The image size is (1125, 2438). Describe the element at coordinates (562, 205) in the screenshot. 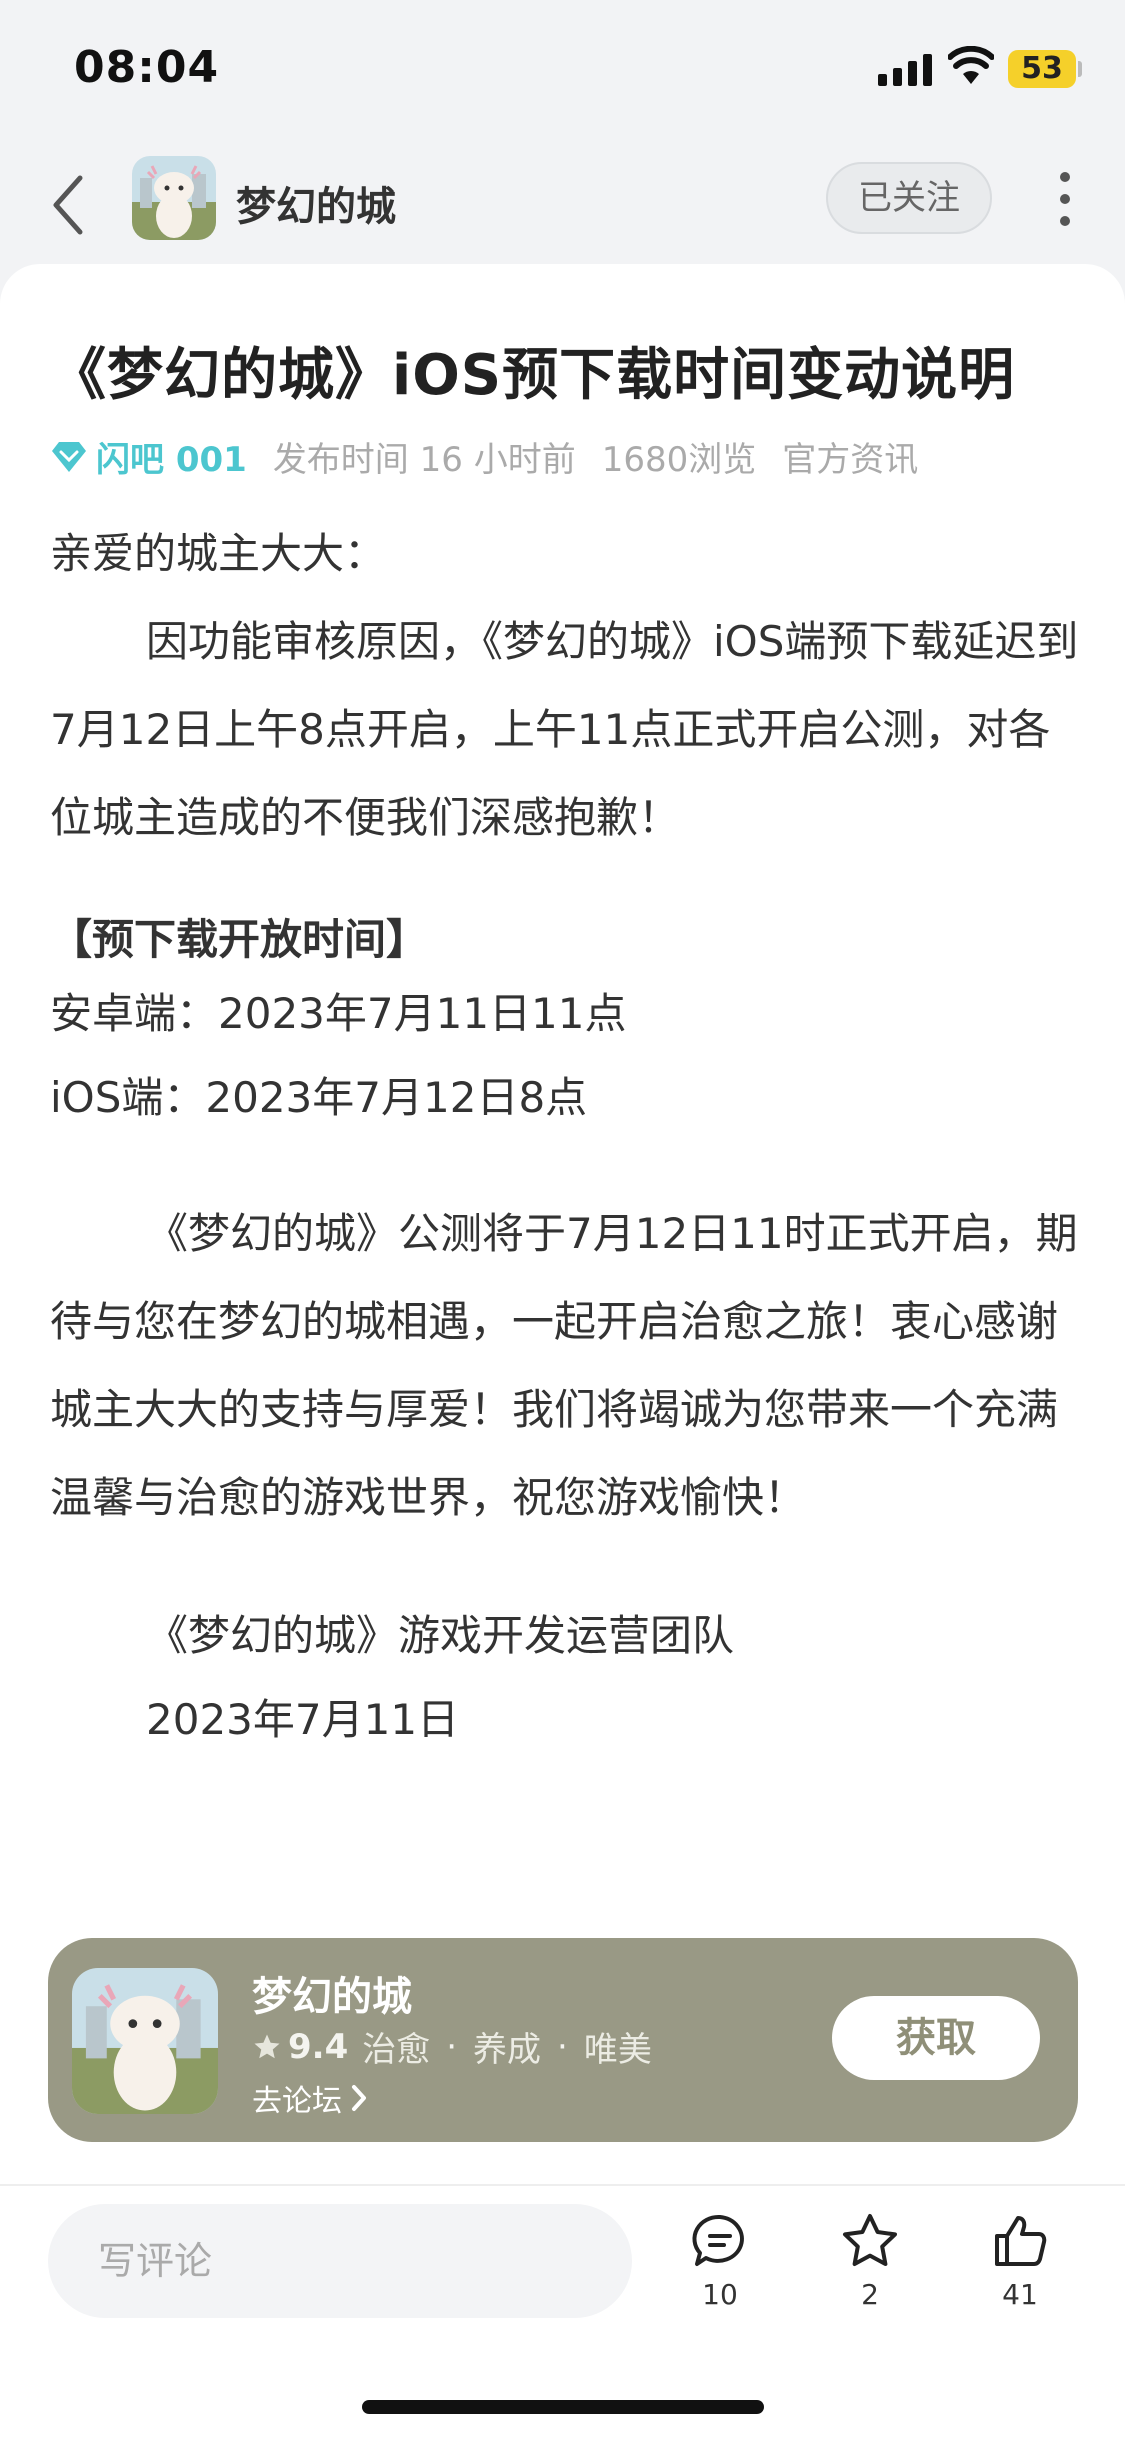

I see `top-nav-bar: 梦幻的城 已关注` at that location.